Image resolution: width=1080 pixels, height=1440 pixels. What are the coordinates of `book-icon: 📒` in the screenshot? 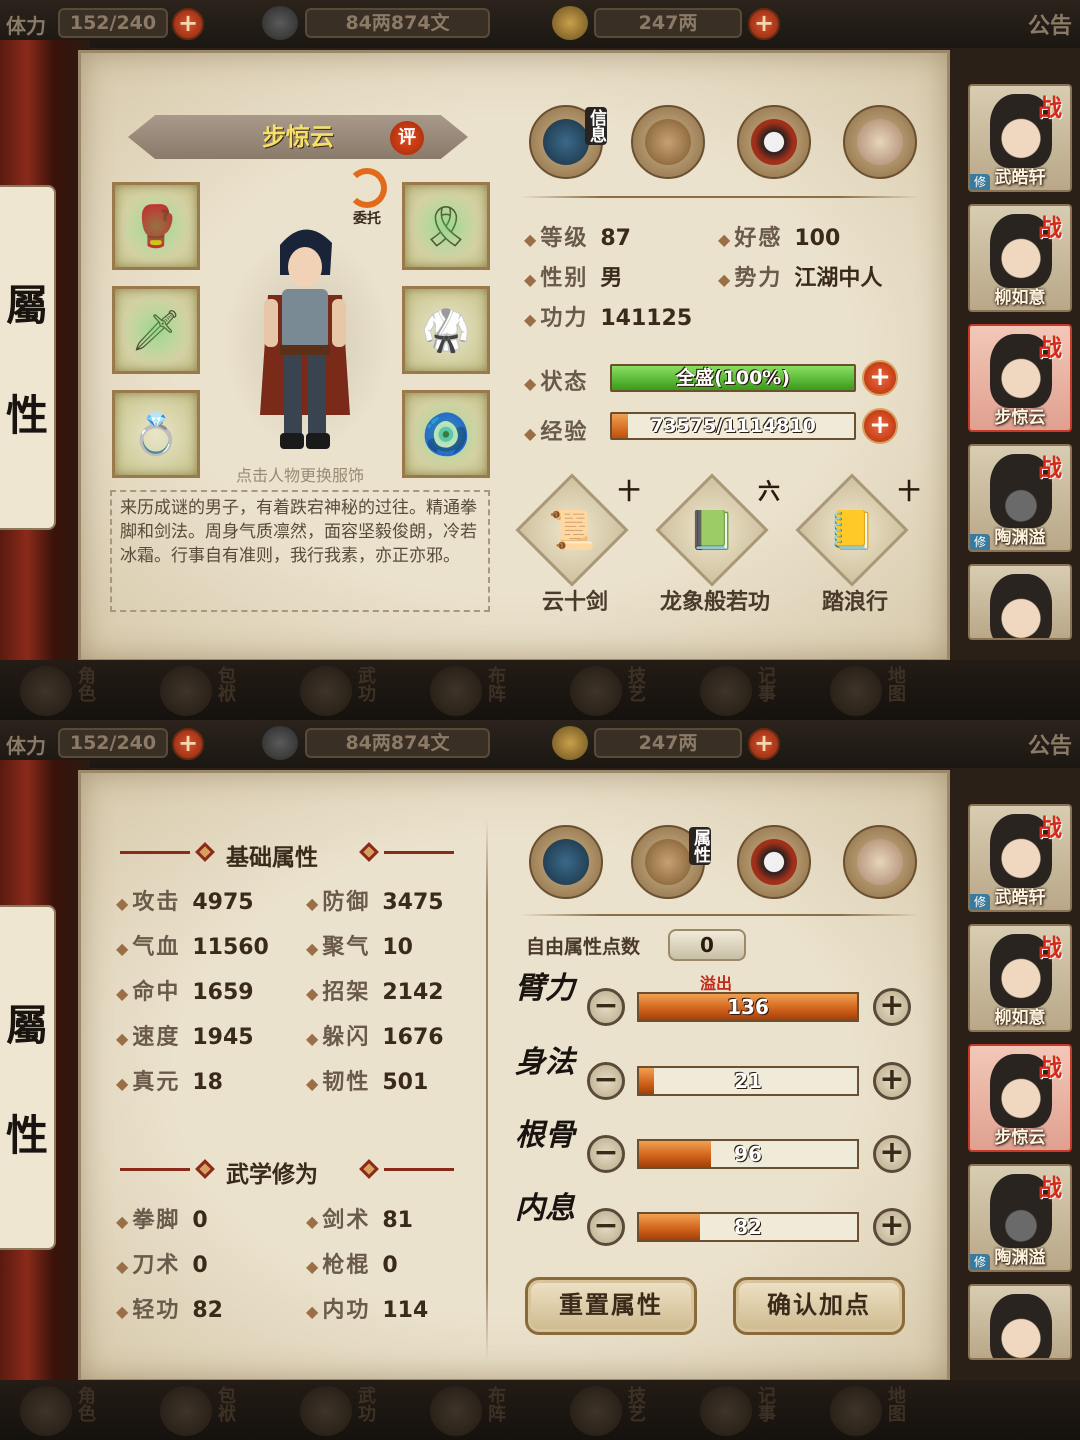 It's located at (852, 530).